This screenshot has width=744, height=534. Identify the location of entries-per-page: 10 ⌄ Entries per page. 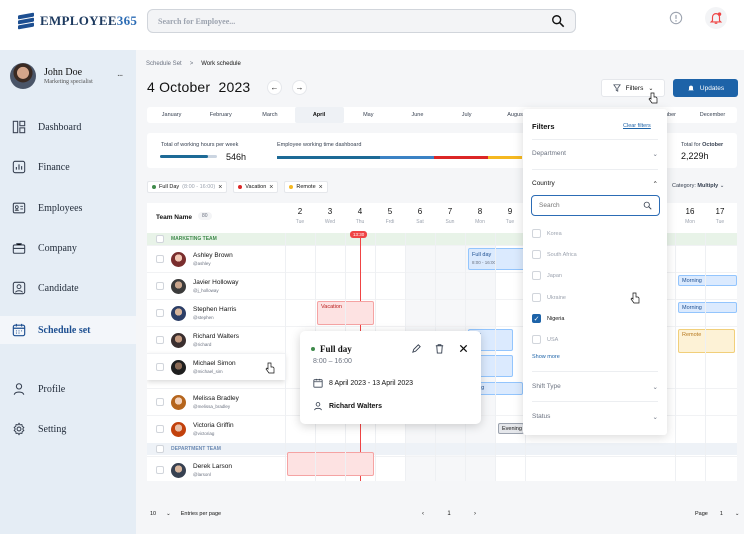
(185, 514).